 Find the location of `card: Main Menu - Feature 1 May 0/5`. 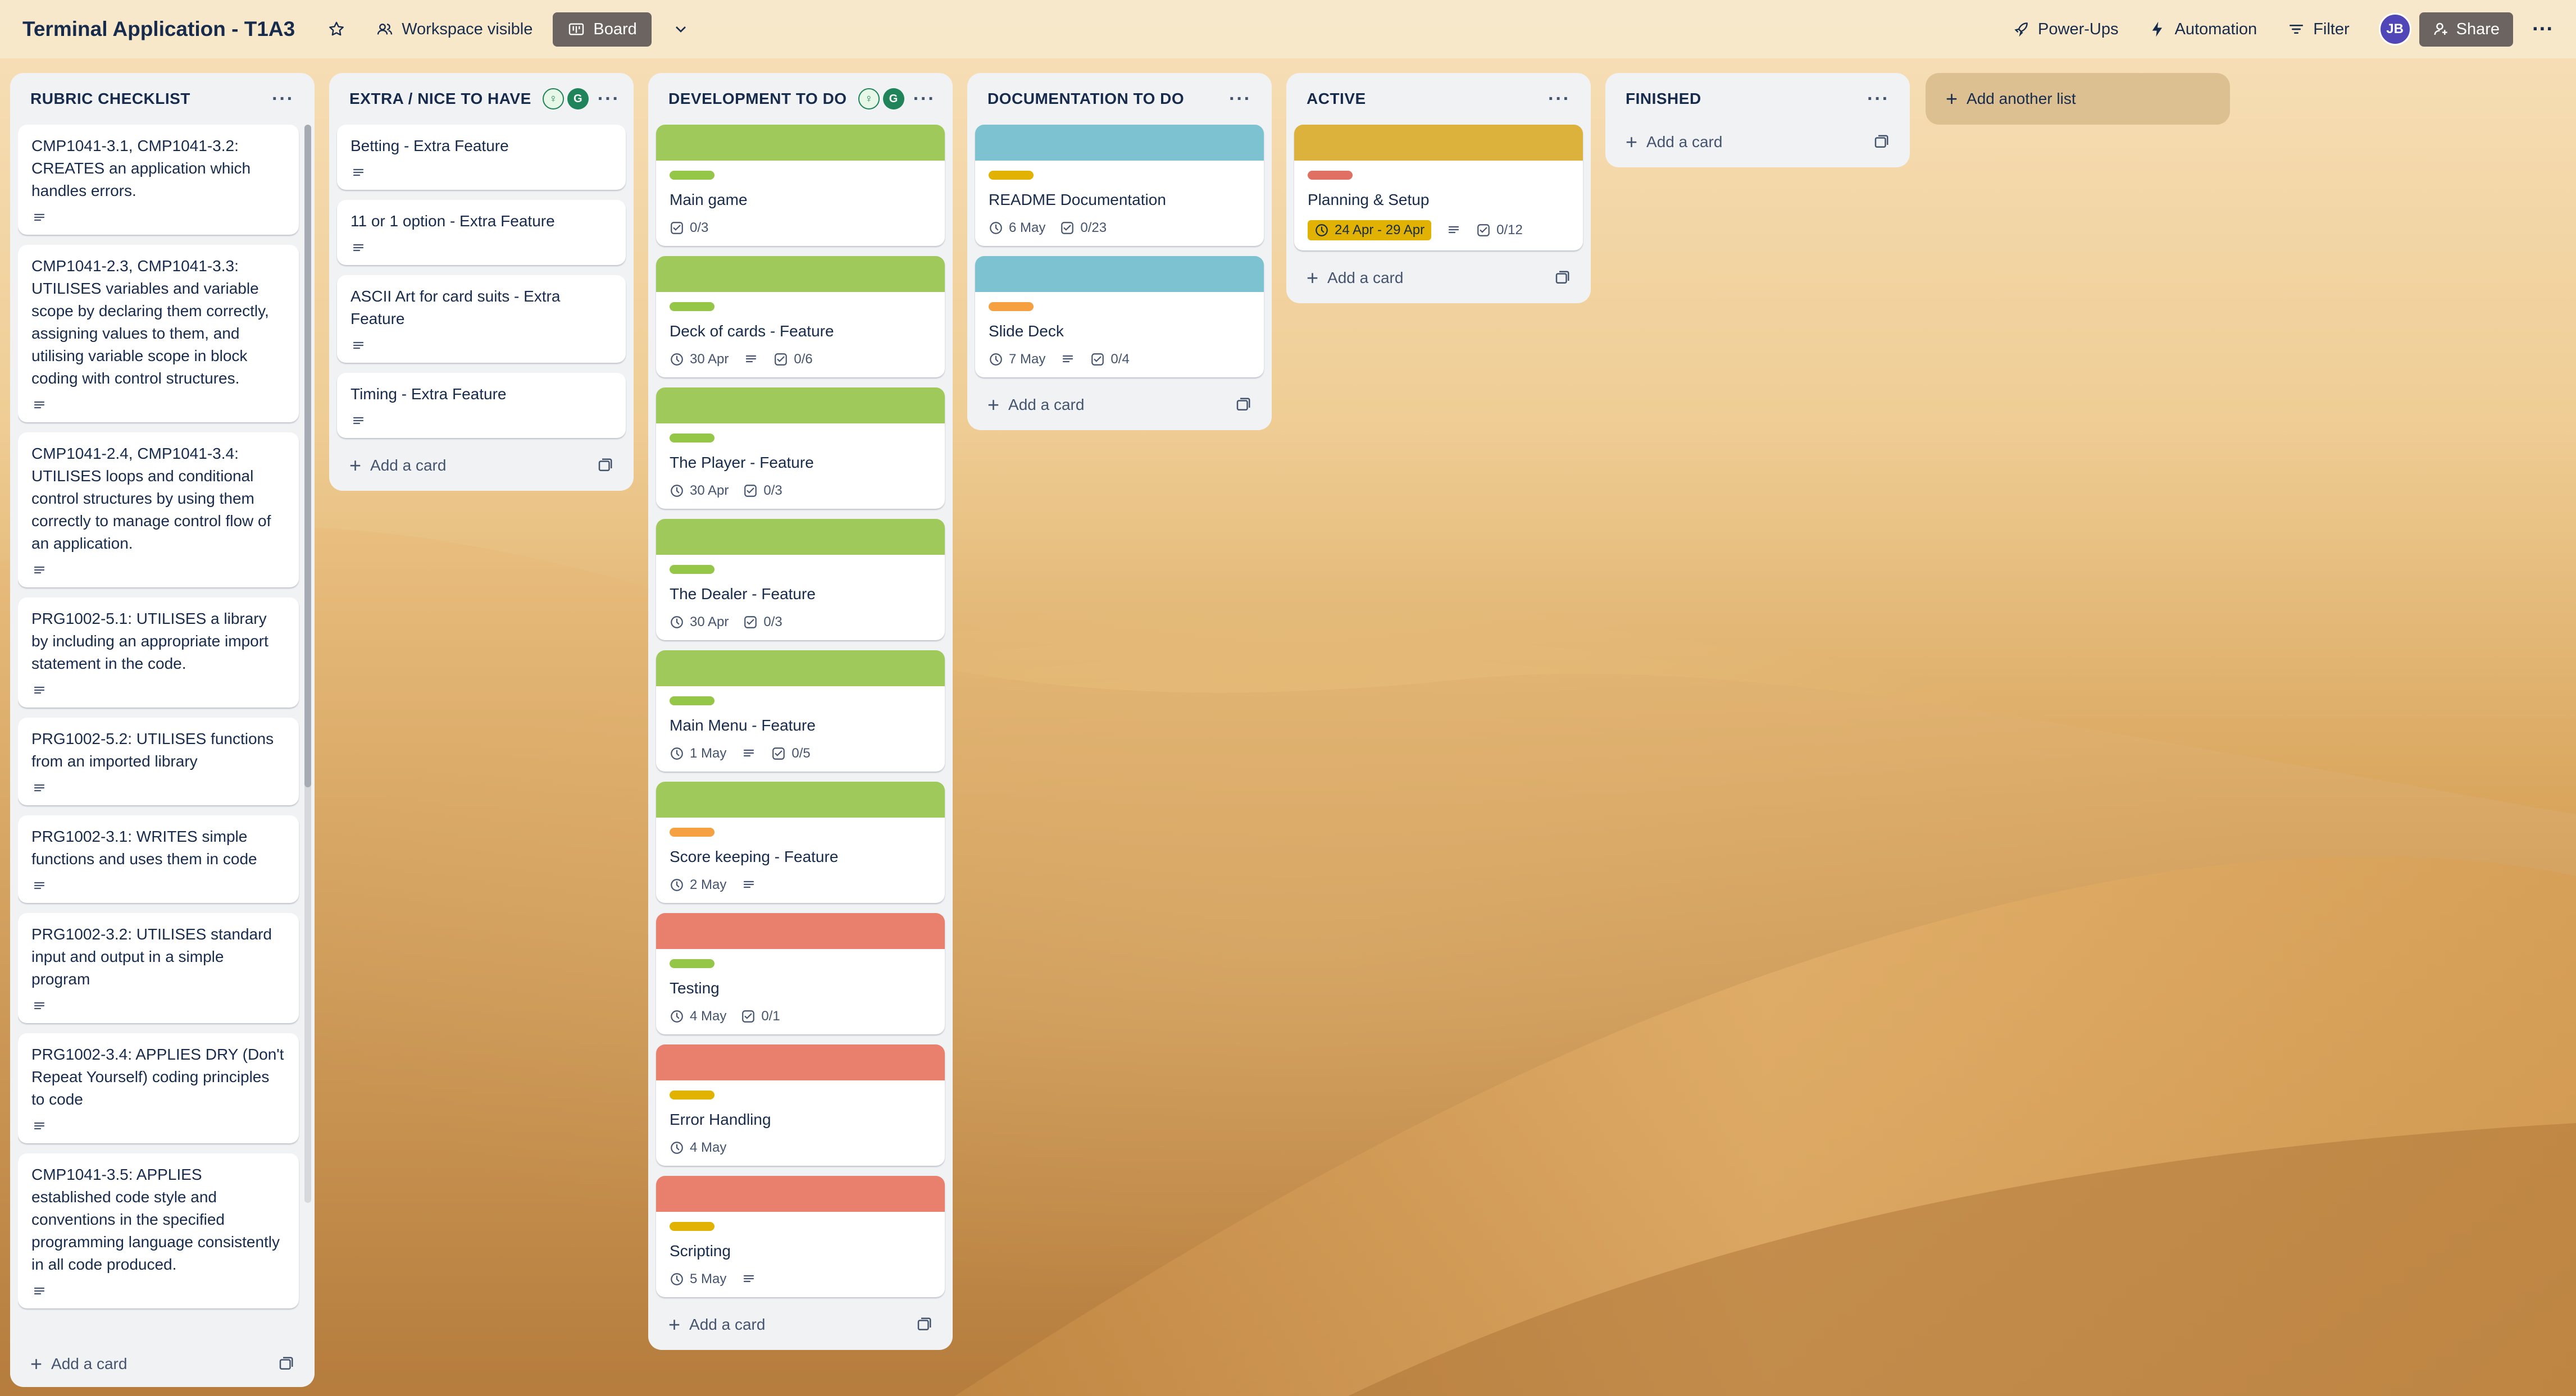

card: Main Menu - Feature 1 May 0/5 is located at coordinates (800, 711).